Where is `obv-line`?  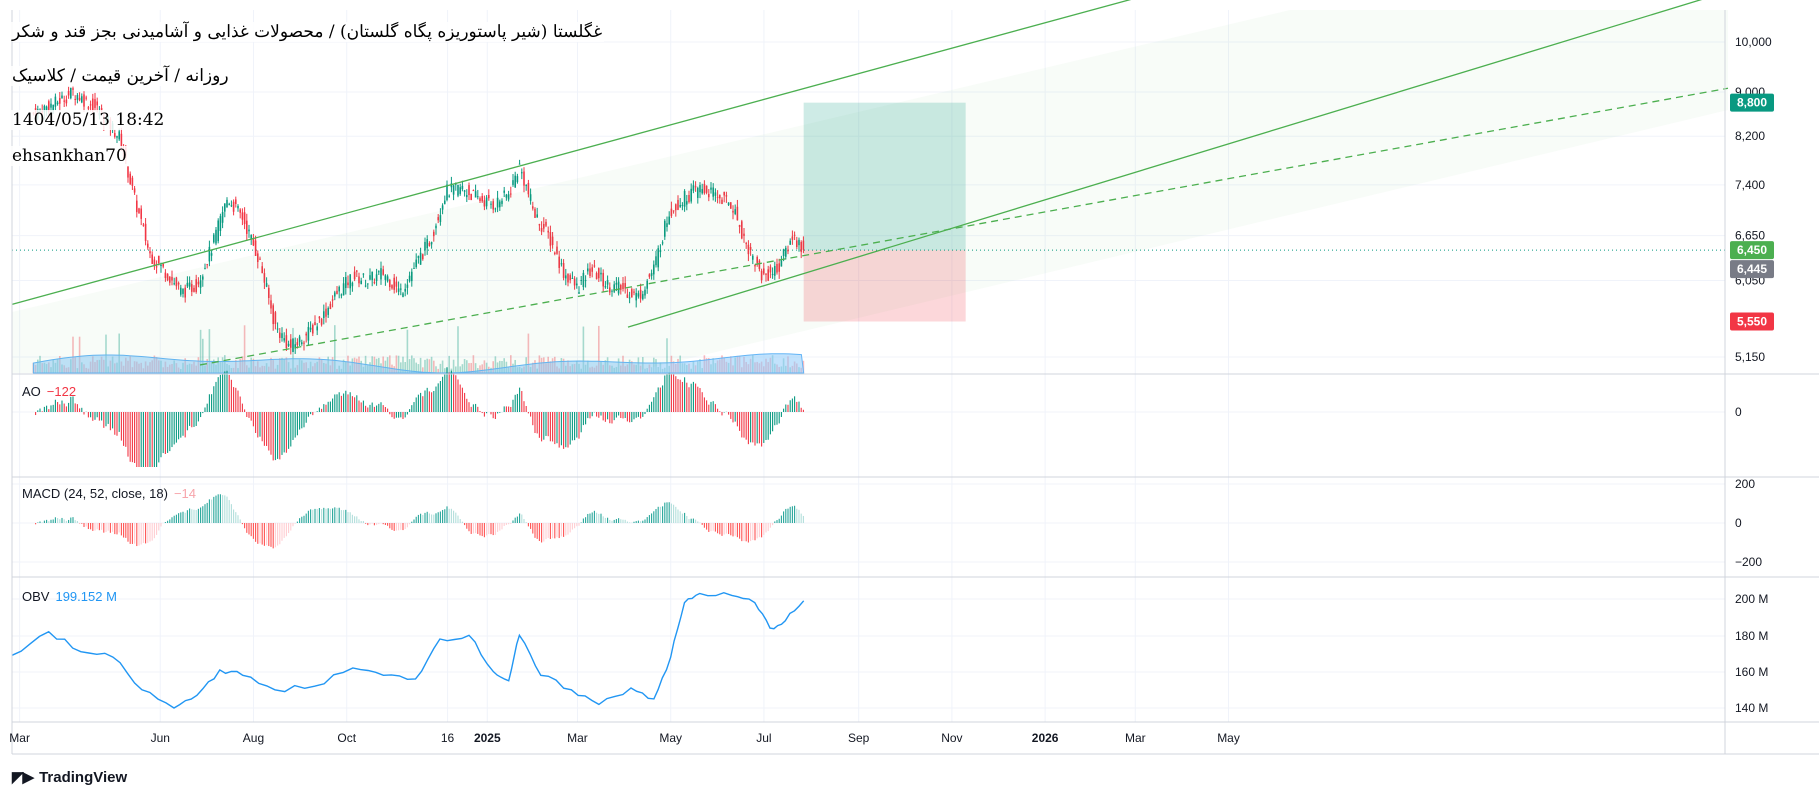 obv-line is located at coordinates (408, 650).